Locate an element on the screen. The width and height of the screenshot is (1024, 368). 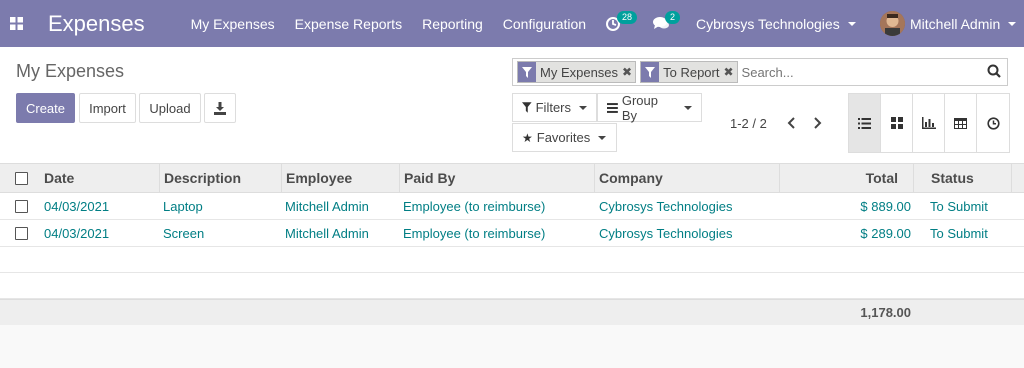
th-large-icon is located at coordinates (896, 123).